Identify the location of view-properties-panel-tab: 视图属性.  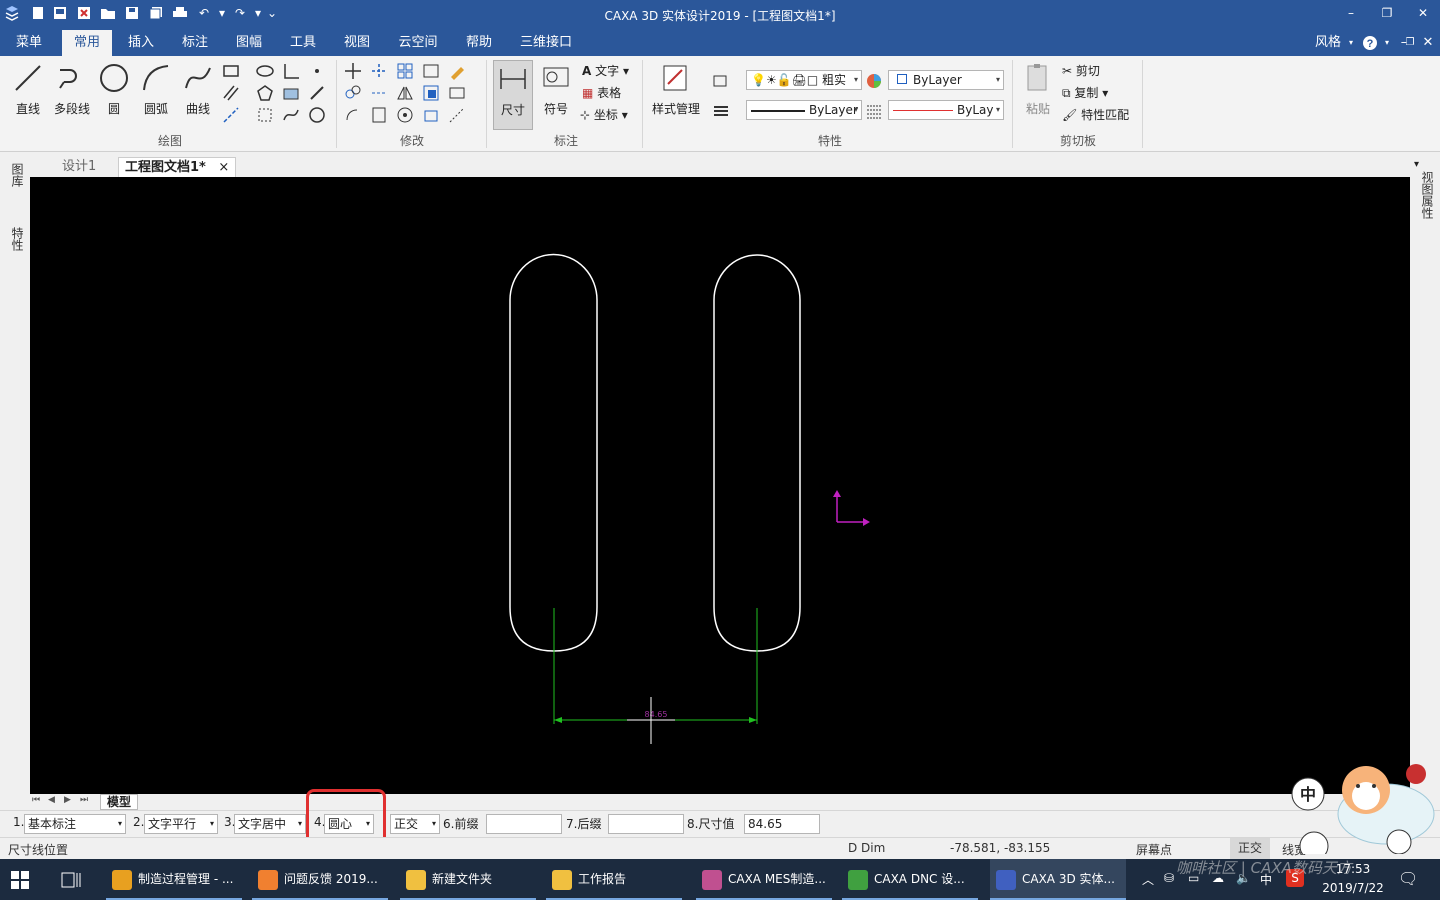
(1427, 195).